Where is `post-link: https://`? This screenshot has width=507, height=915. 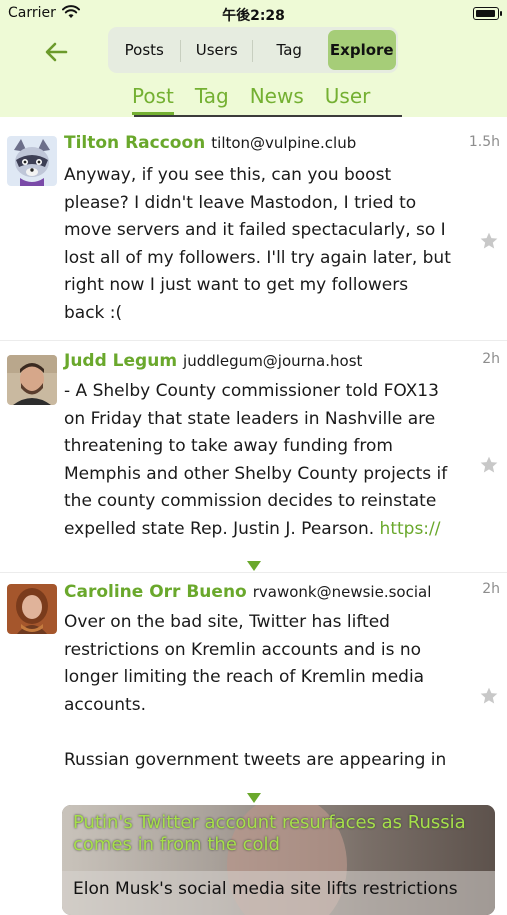
post-link: https:// is located at coordinates (410, 529).